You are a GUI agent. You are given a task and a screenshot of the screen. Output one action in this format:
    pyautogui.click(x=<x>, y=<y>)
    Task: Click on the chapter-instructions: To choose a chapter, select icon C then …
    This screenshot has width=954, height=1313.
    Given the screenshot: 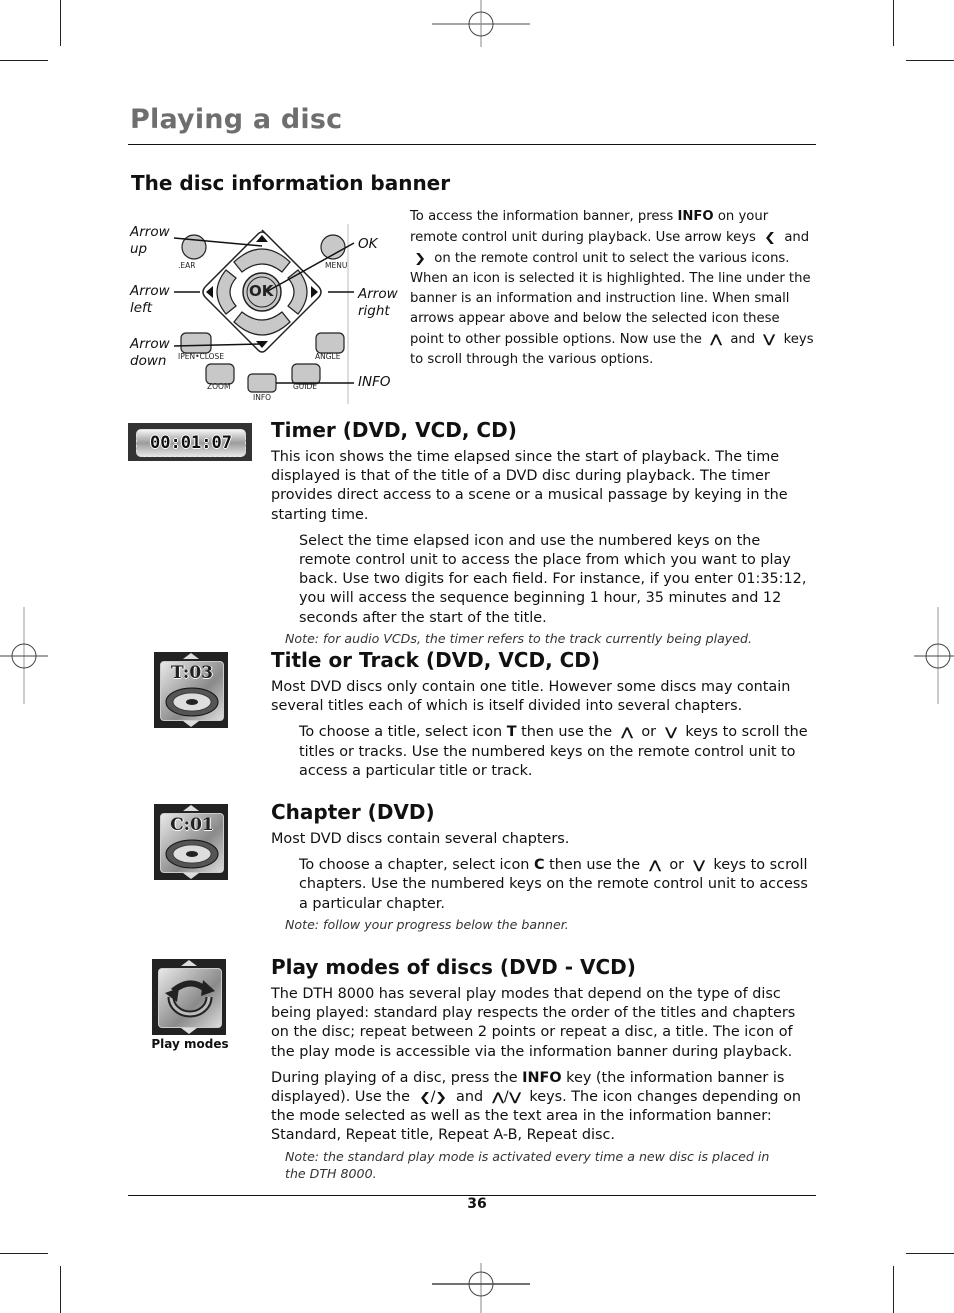 What is the action you would take?
    pyautogui.click(x=553, y=884)
    